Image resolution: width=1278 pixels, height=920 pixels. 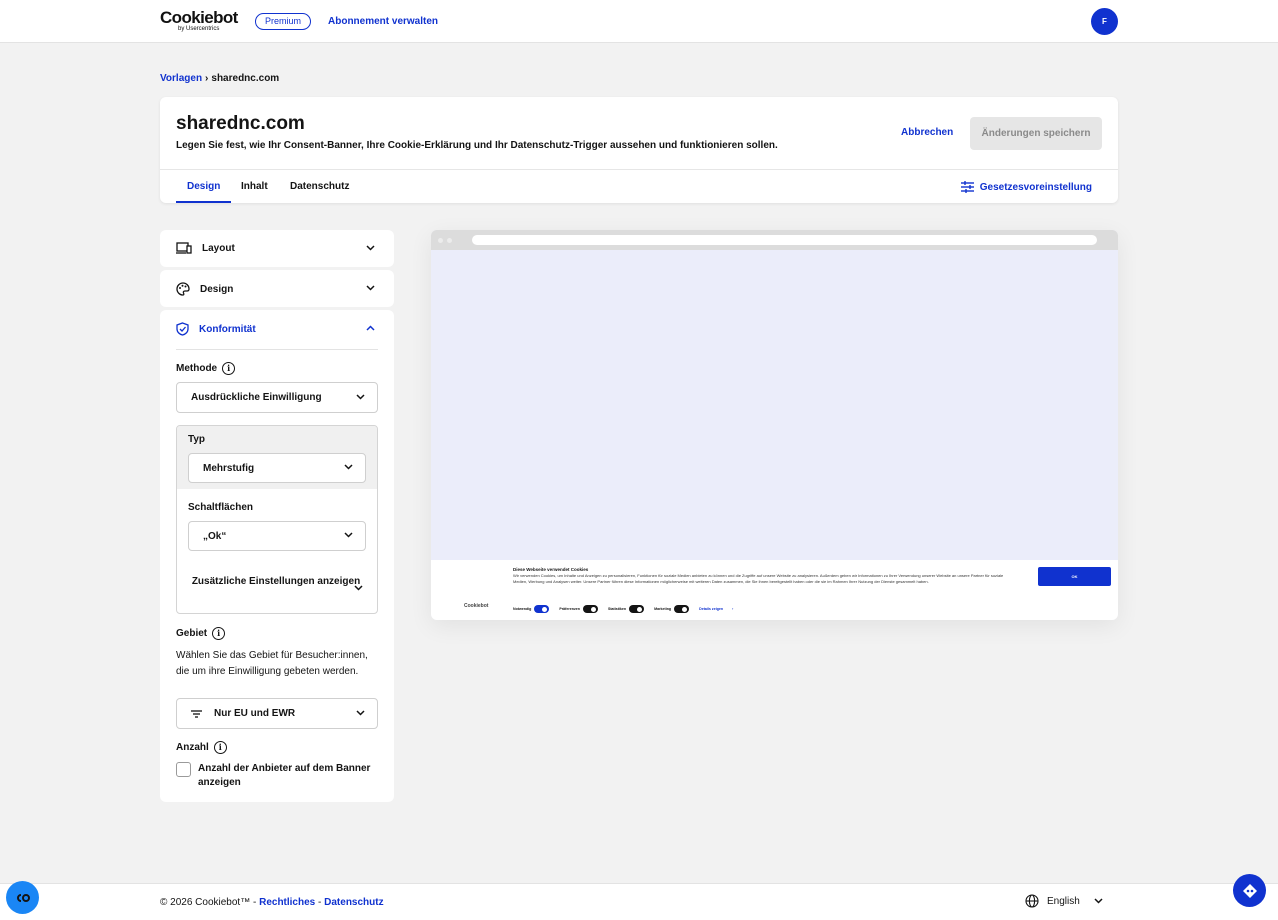 What do you see at coordinates (192, 747) in the screenshot?
I see `count-label-text: Anzahl` at bounding box center [192, 747].